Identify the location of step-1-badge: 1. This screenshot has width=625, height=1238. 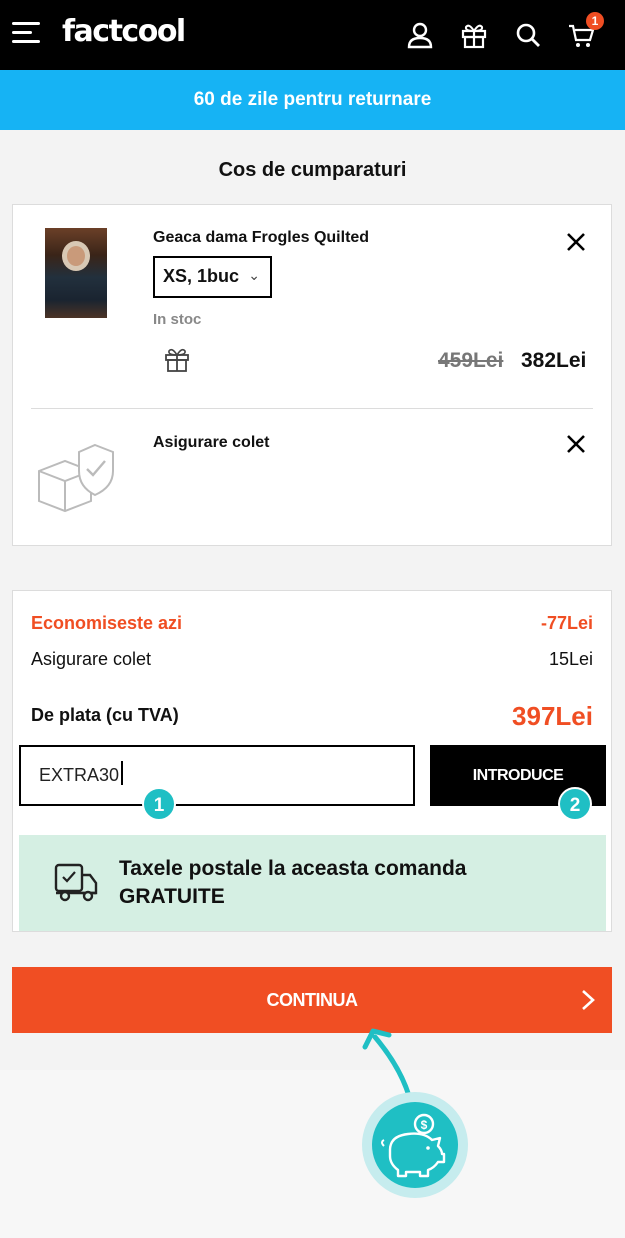
(159, 804).